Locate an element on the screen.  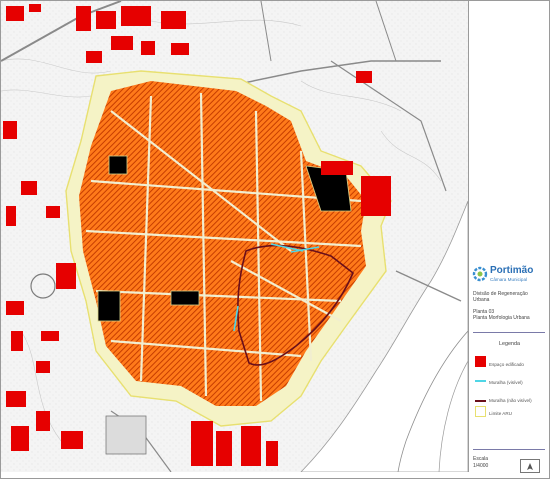
divider-bottom is located at coordinates (509, 449).